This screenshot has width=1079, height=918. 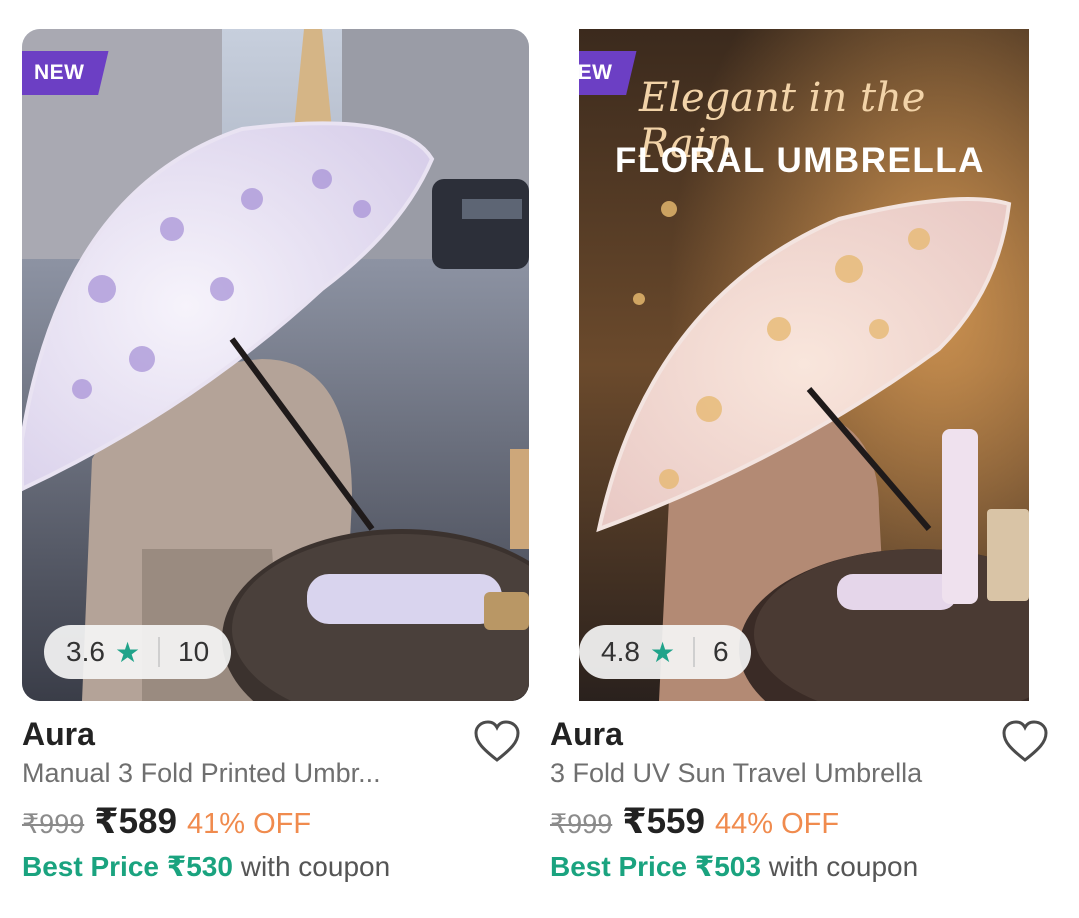 I want to click on price-row: ₹999 ₹559 44% OFF, so click(x=694, y=822).